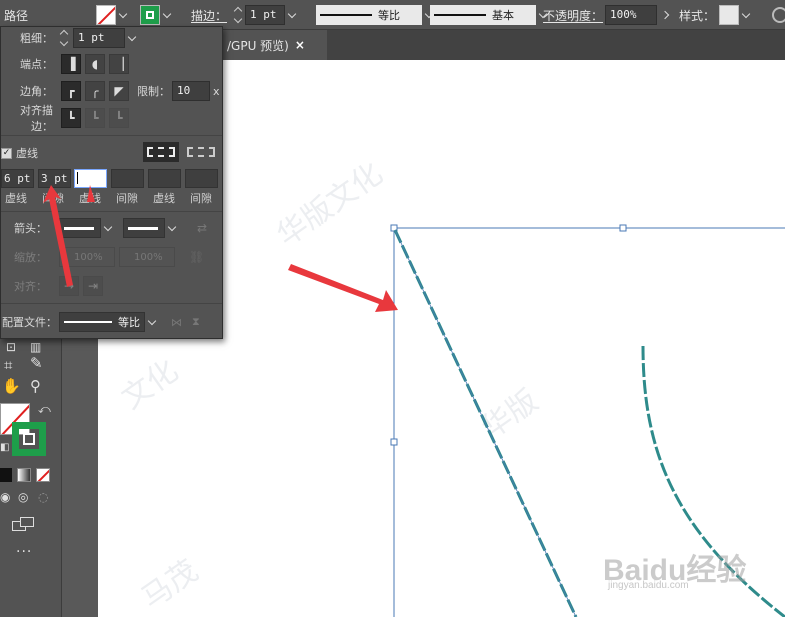 The height and width of the screenshot is (617, 785). Describe the element at coordinates (24, 475) in the screenshot. I see `gradient-mode-icon` at that location.